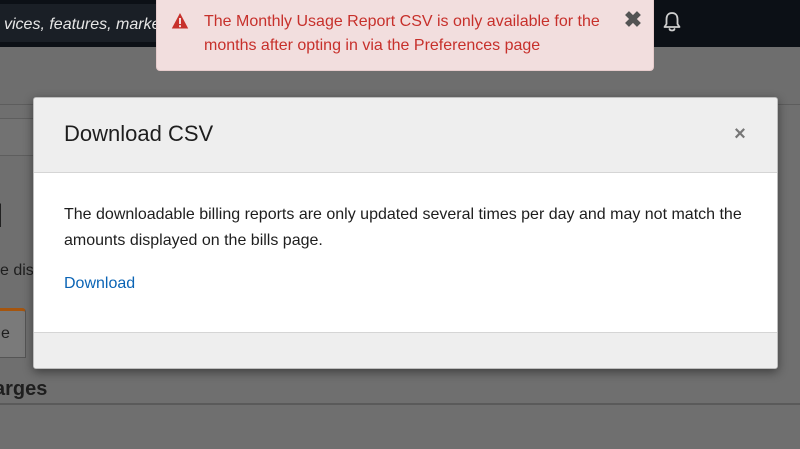  What do you see at coordinates (99, 284) in the screenshot?
I see `download-link: Download` at bounding box center [99, 284].